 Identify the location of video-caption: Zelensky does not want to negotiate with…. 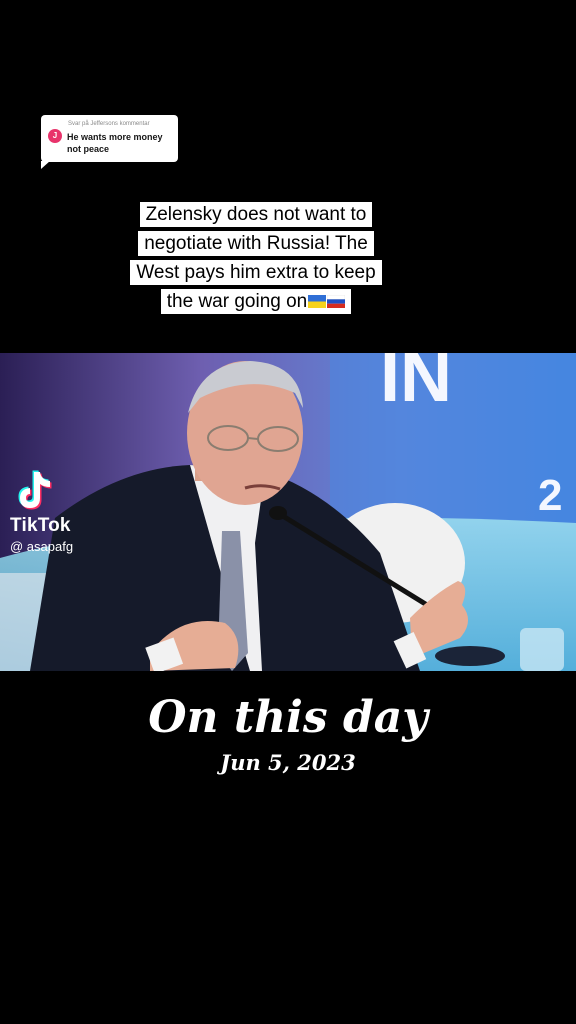
(256, 258).